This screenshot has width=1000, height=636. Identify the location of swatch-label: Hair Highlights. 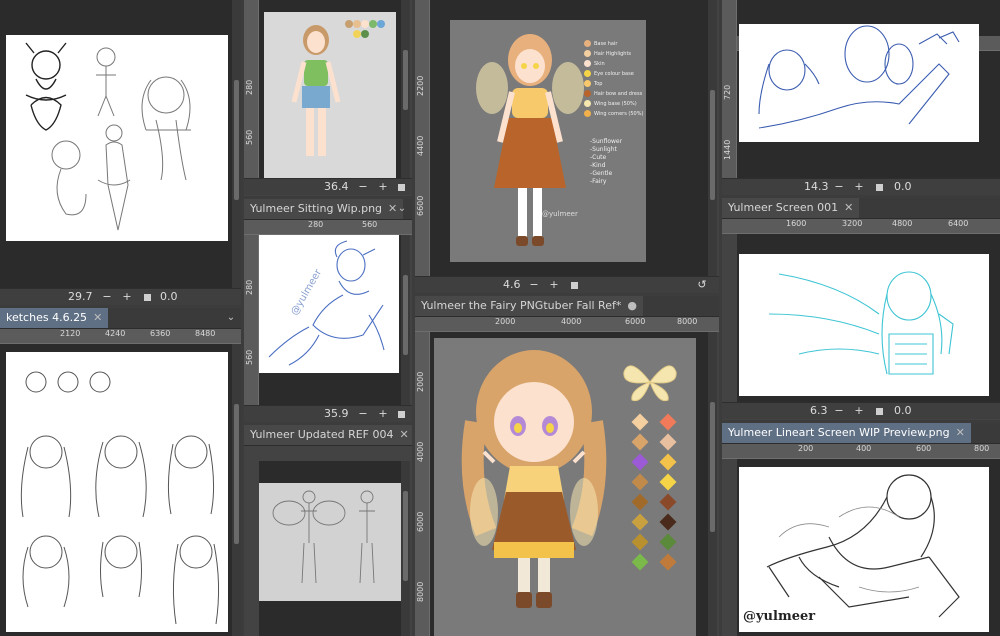
(613, 54).